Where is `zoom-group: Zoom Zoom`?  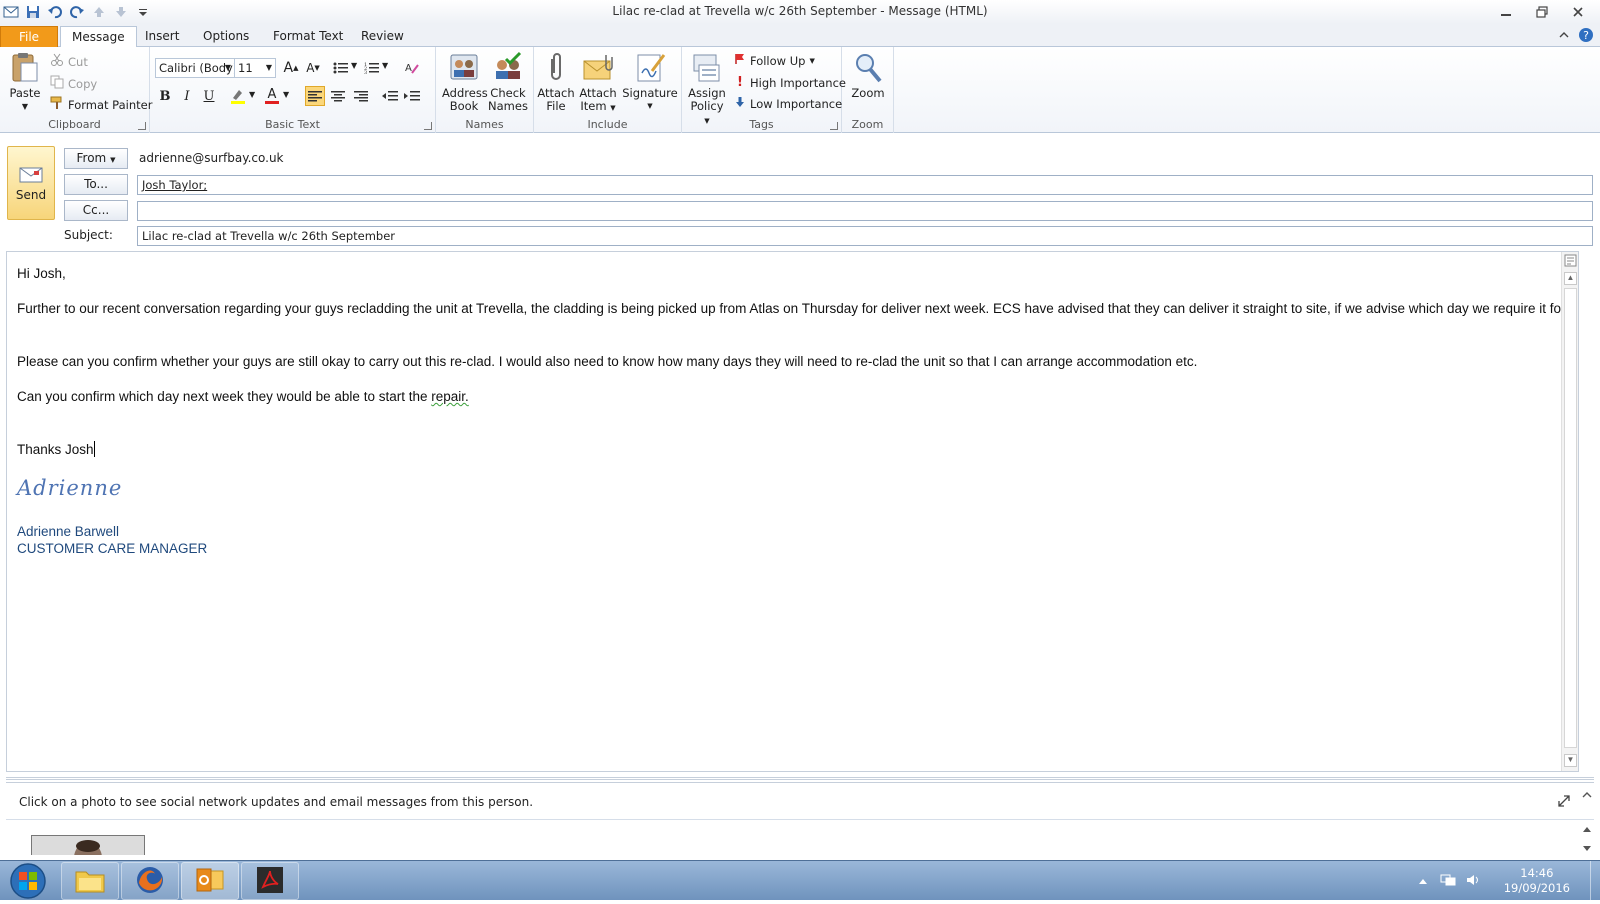
zoom-group: Zoom Zoom is located at coordinates (868, 90).